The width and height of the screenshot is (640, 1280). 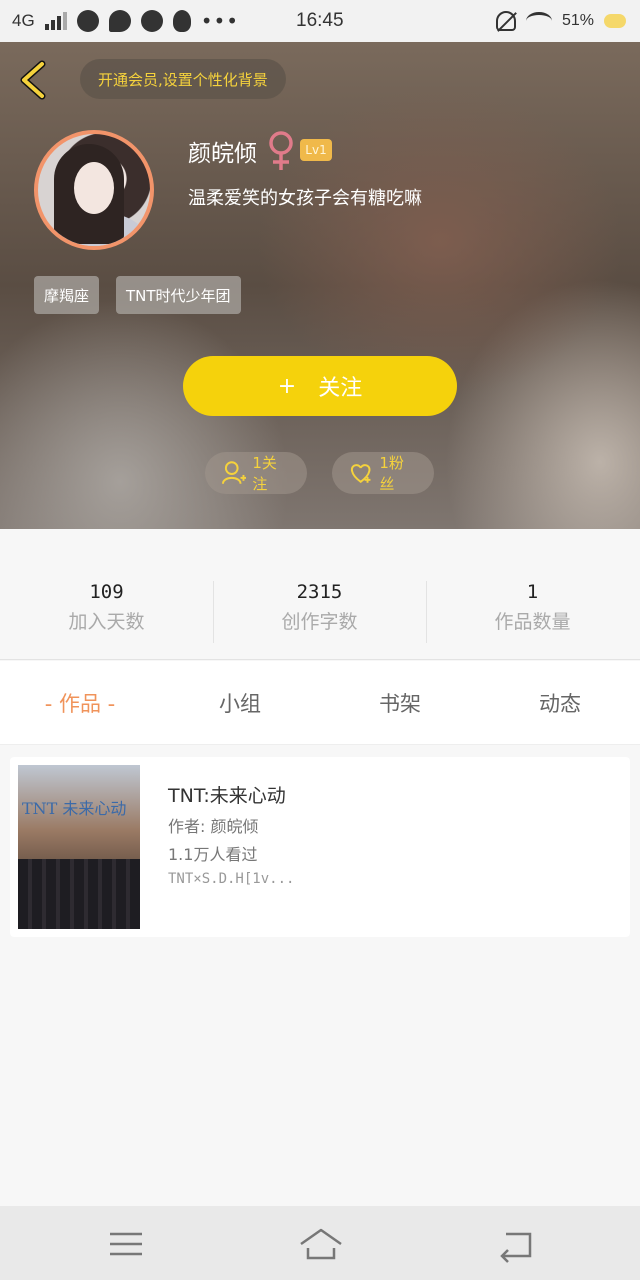 I want to click on stat-value: 2315, so click(x=319, y=592).